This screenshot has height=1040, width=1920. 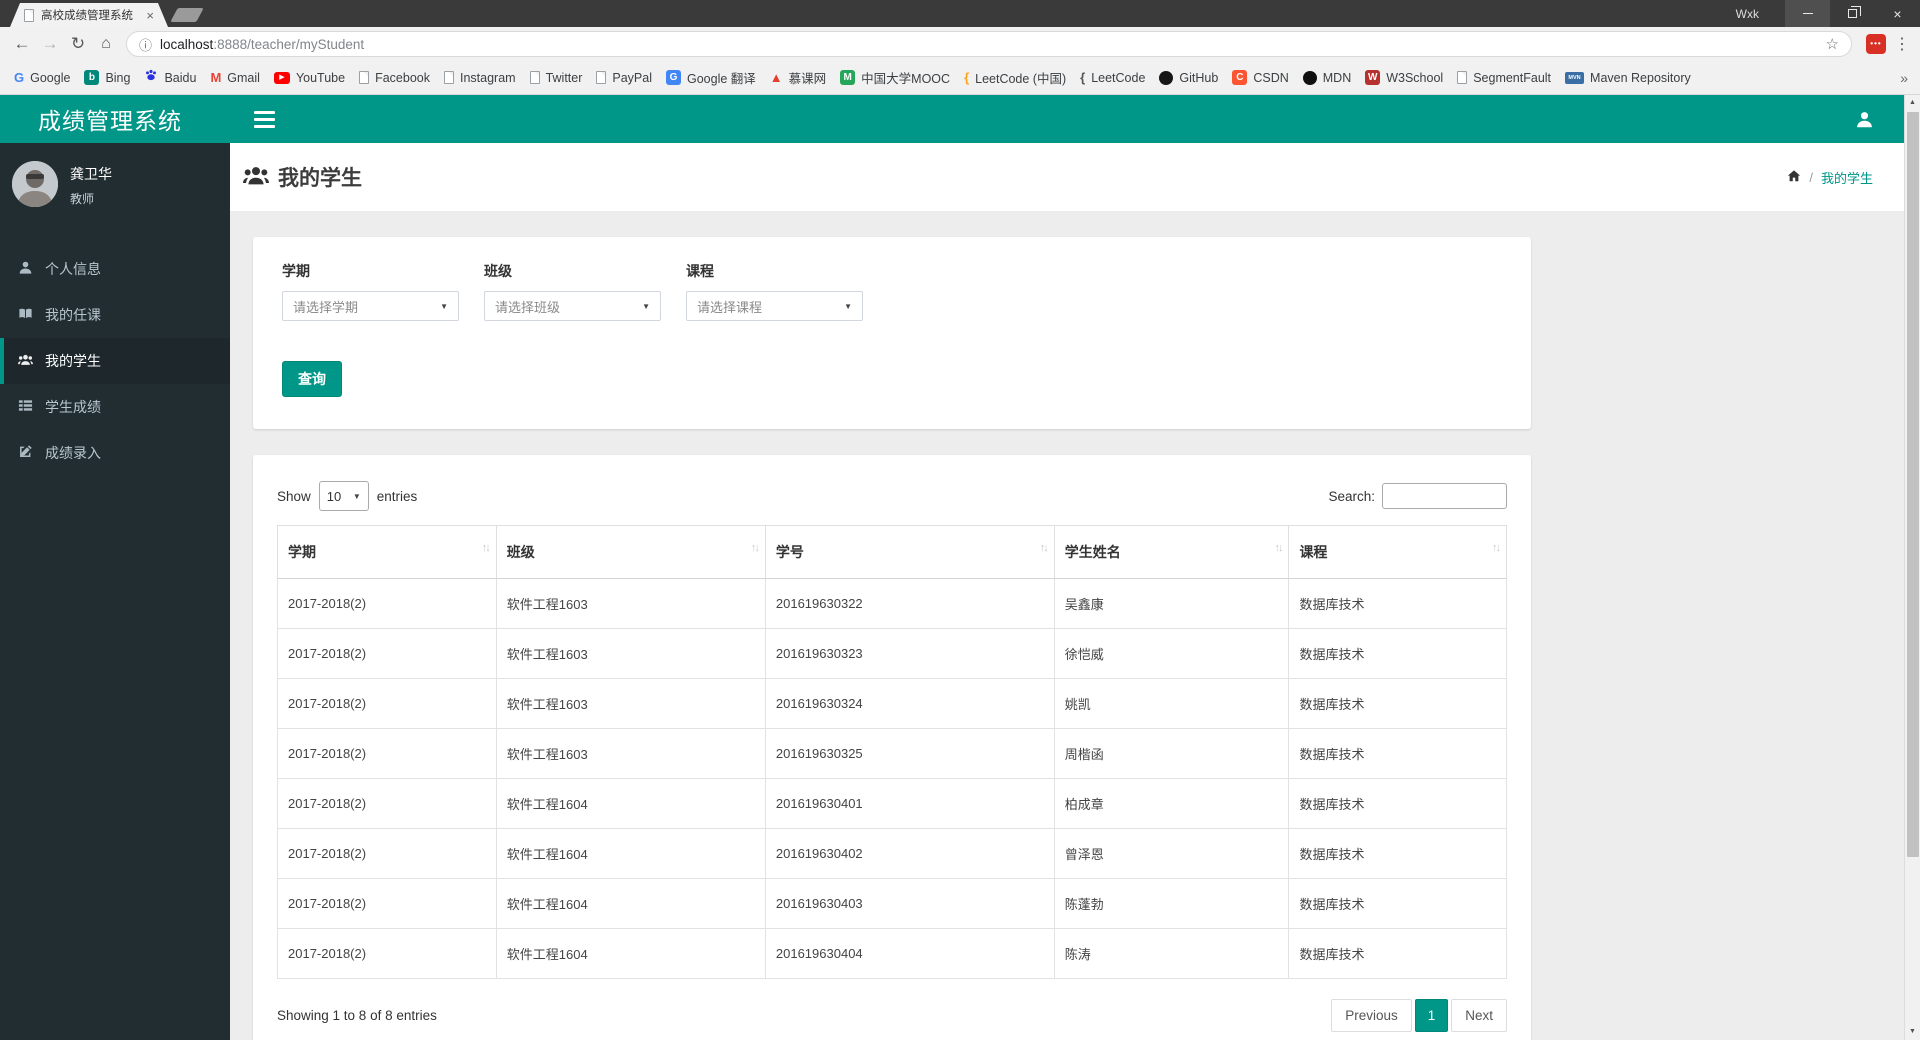 What do you see at coordinates (1807, 13) in the screenshot?
I see `minimize-button` at bounding box center [1807, 13].